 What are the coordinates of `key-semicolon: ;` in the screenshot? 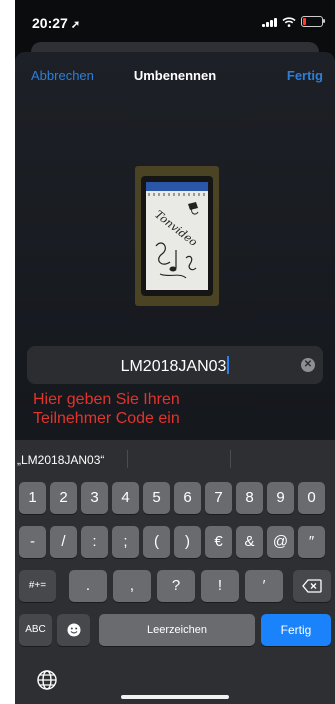 It's located at (125, 542).